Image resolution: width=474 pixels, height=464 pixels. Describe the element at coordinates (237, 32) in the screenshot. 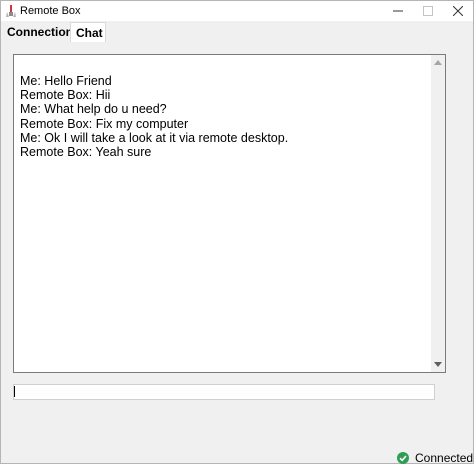

I see `tab-bar: Connection Chat` at that location.